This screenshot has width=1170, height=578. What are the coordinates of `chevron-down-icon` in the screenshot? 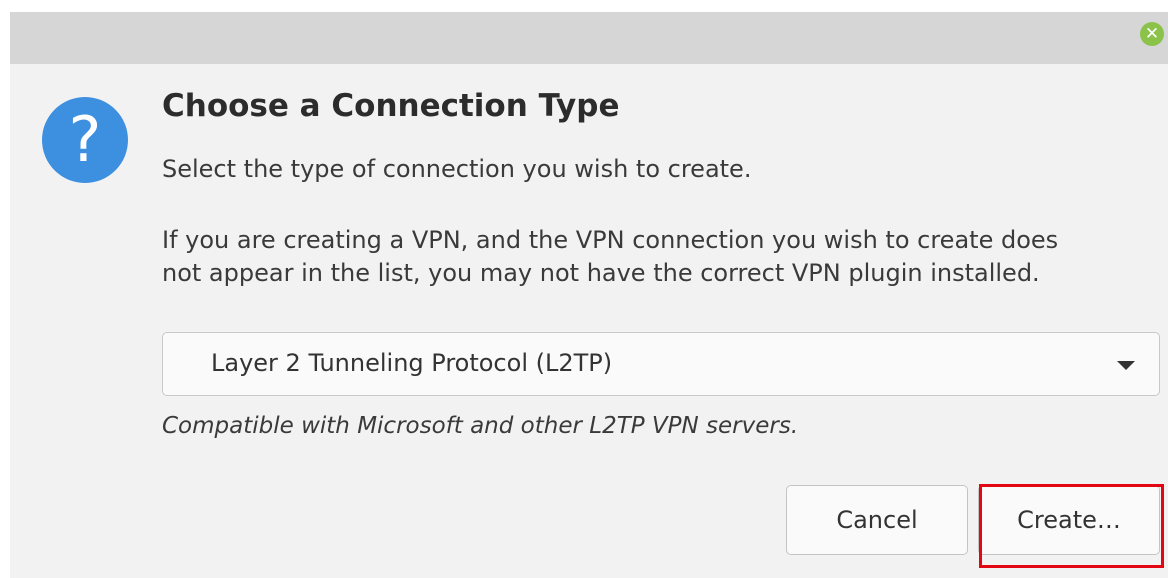 It's located at (1126, 365).